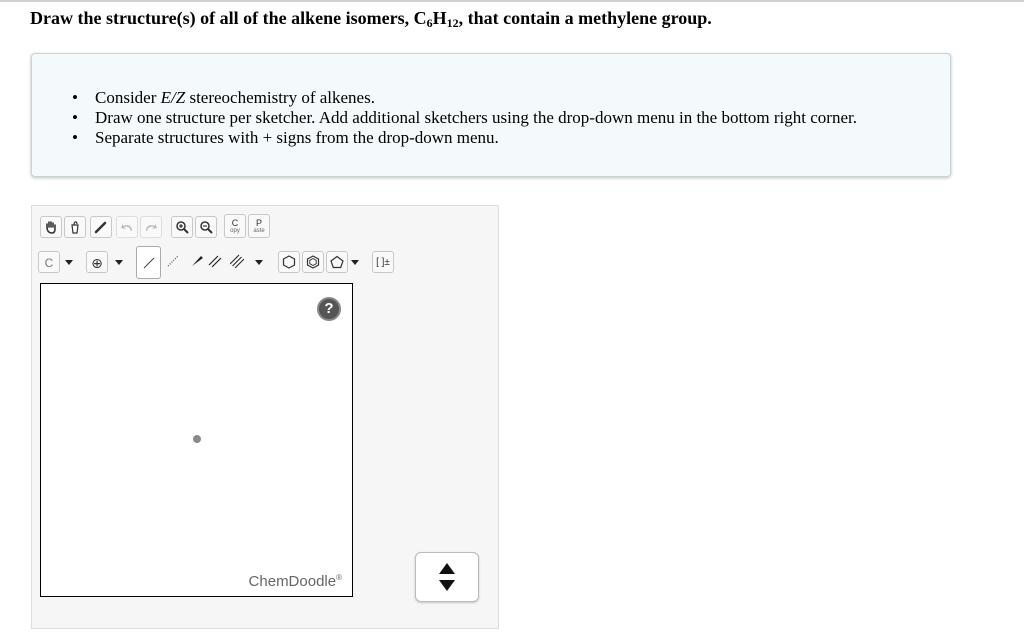  I want to click on triple-bond-icon, so click(237, 262).